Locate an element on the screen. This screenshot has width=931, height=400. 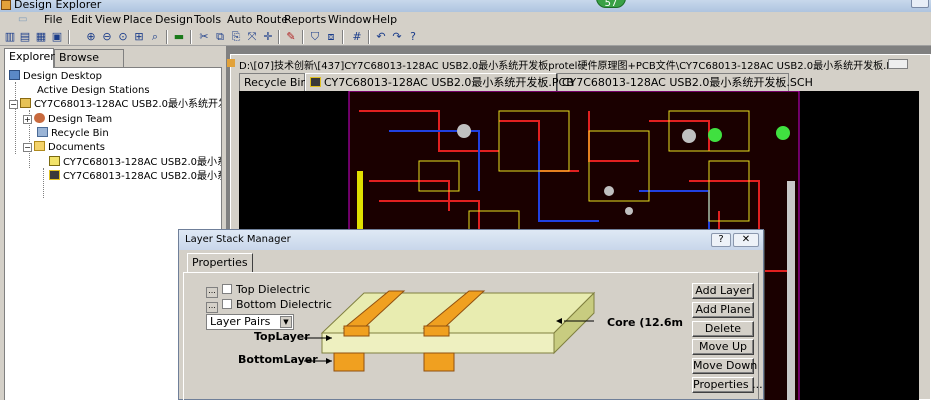
station-icon is located at coordinates (28, 89).